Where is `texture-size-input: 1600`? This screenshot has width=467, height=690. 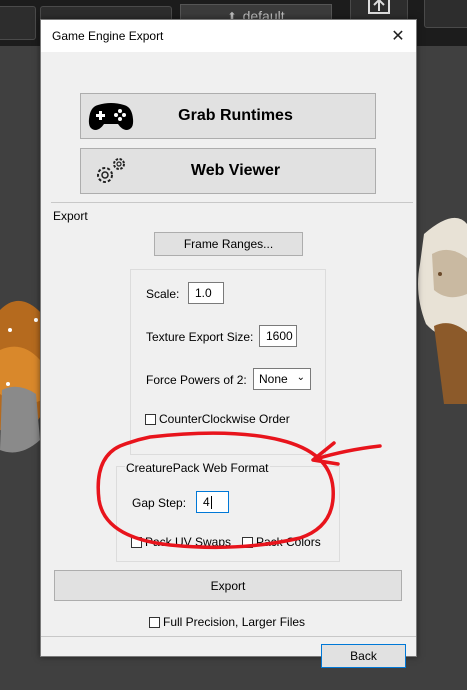 texture-size-input: 1600 is located at coordinates (278, 336).